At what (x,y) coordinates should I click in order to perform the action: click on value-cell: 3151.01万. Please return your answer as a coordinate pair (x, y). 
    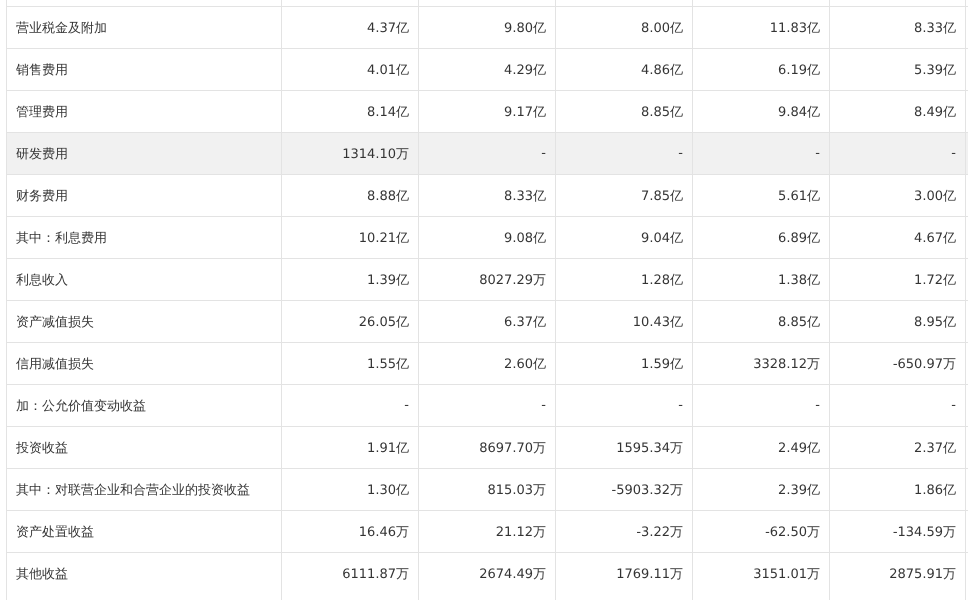
    Looking at the image, I should click on (760, 573).